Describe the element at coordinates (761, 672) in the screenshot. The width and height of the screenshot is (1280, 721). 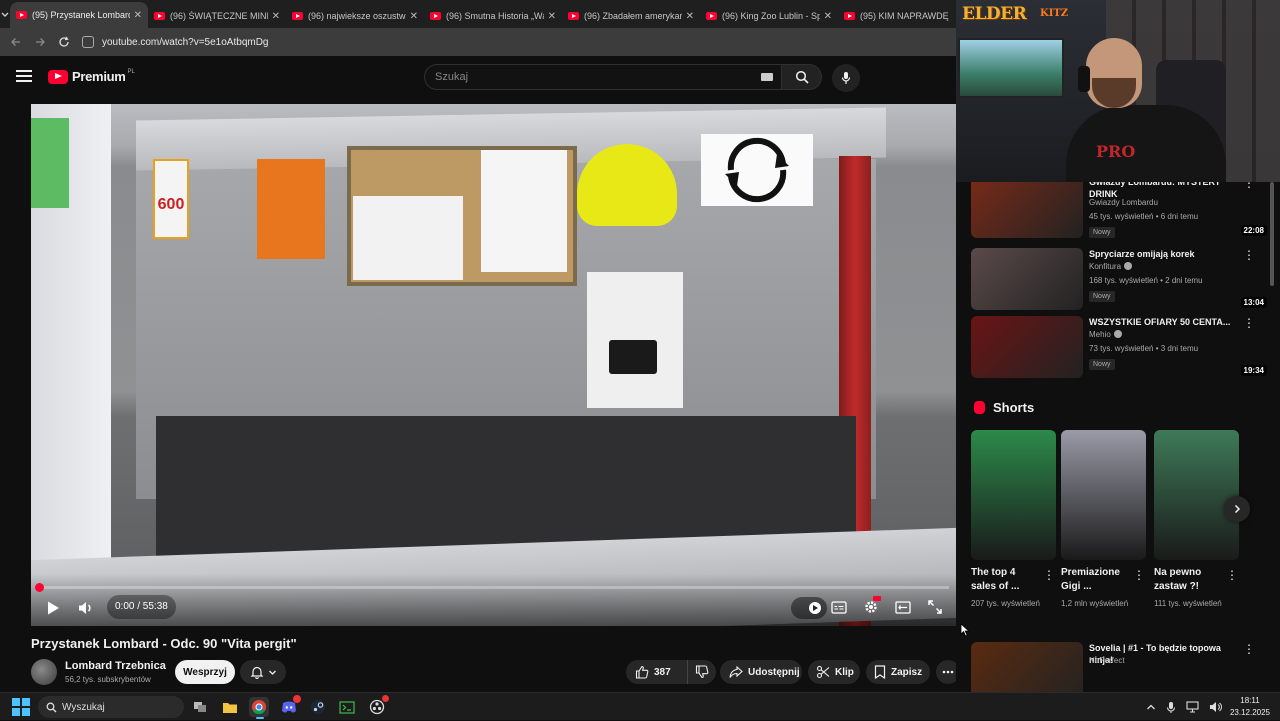
I see `share-button: Udostępnij` at that location.